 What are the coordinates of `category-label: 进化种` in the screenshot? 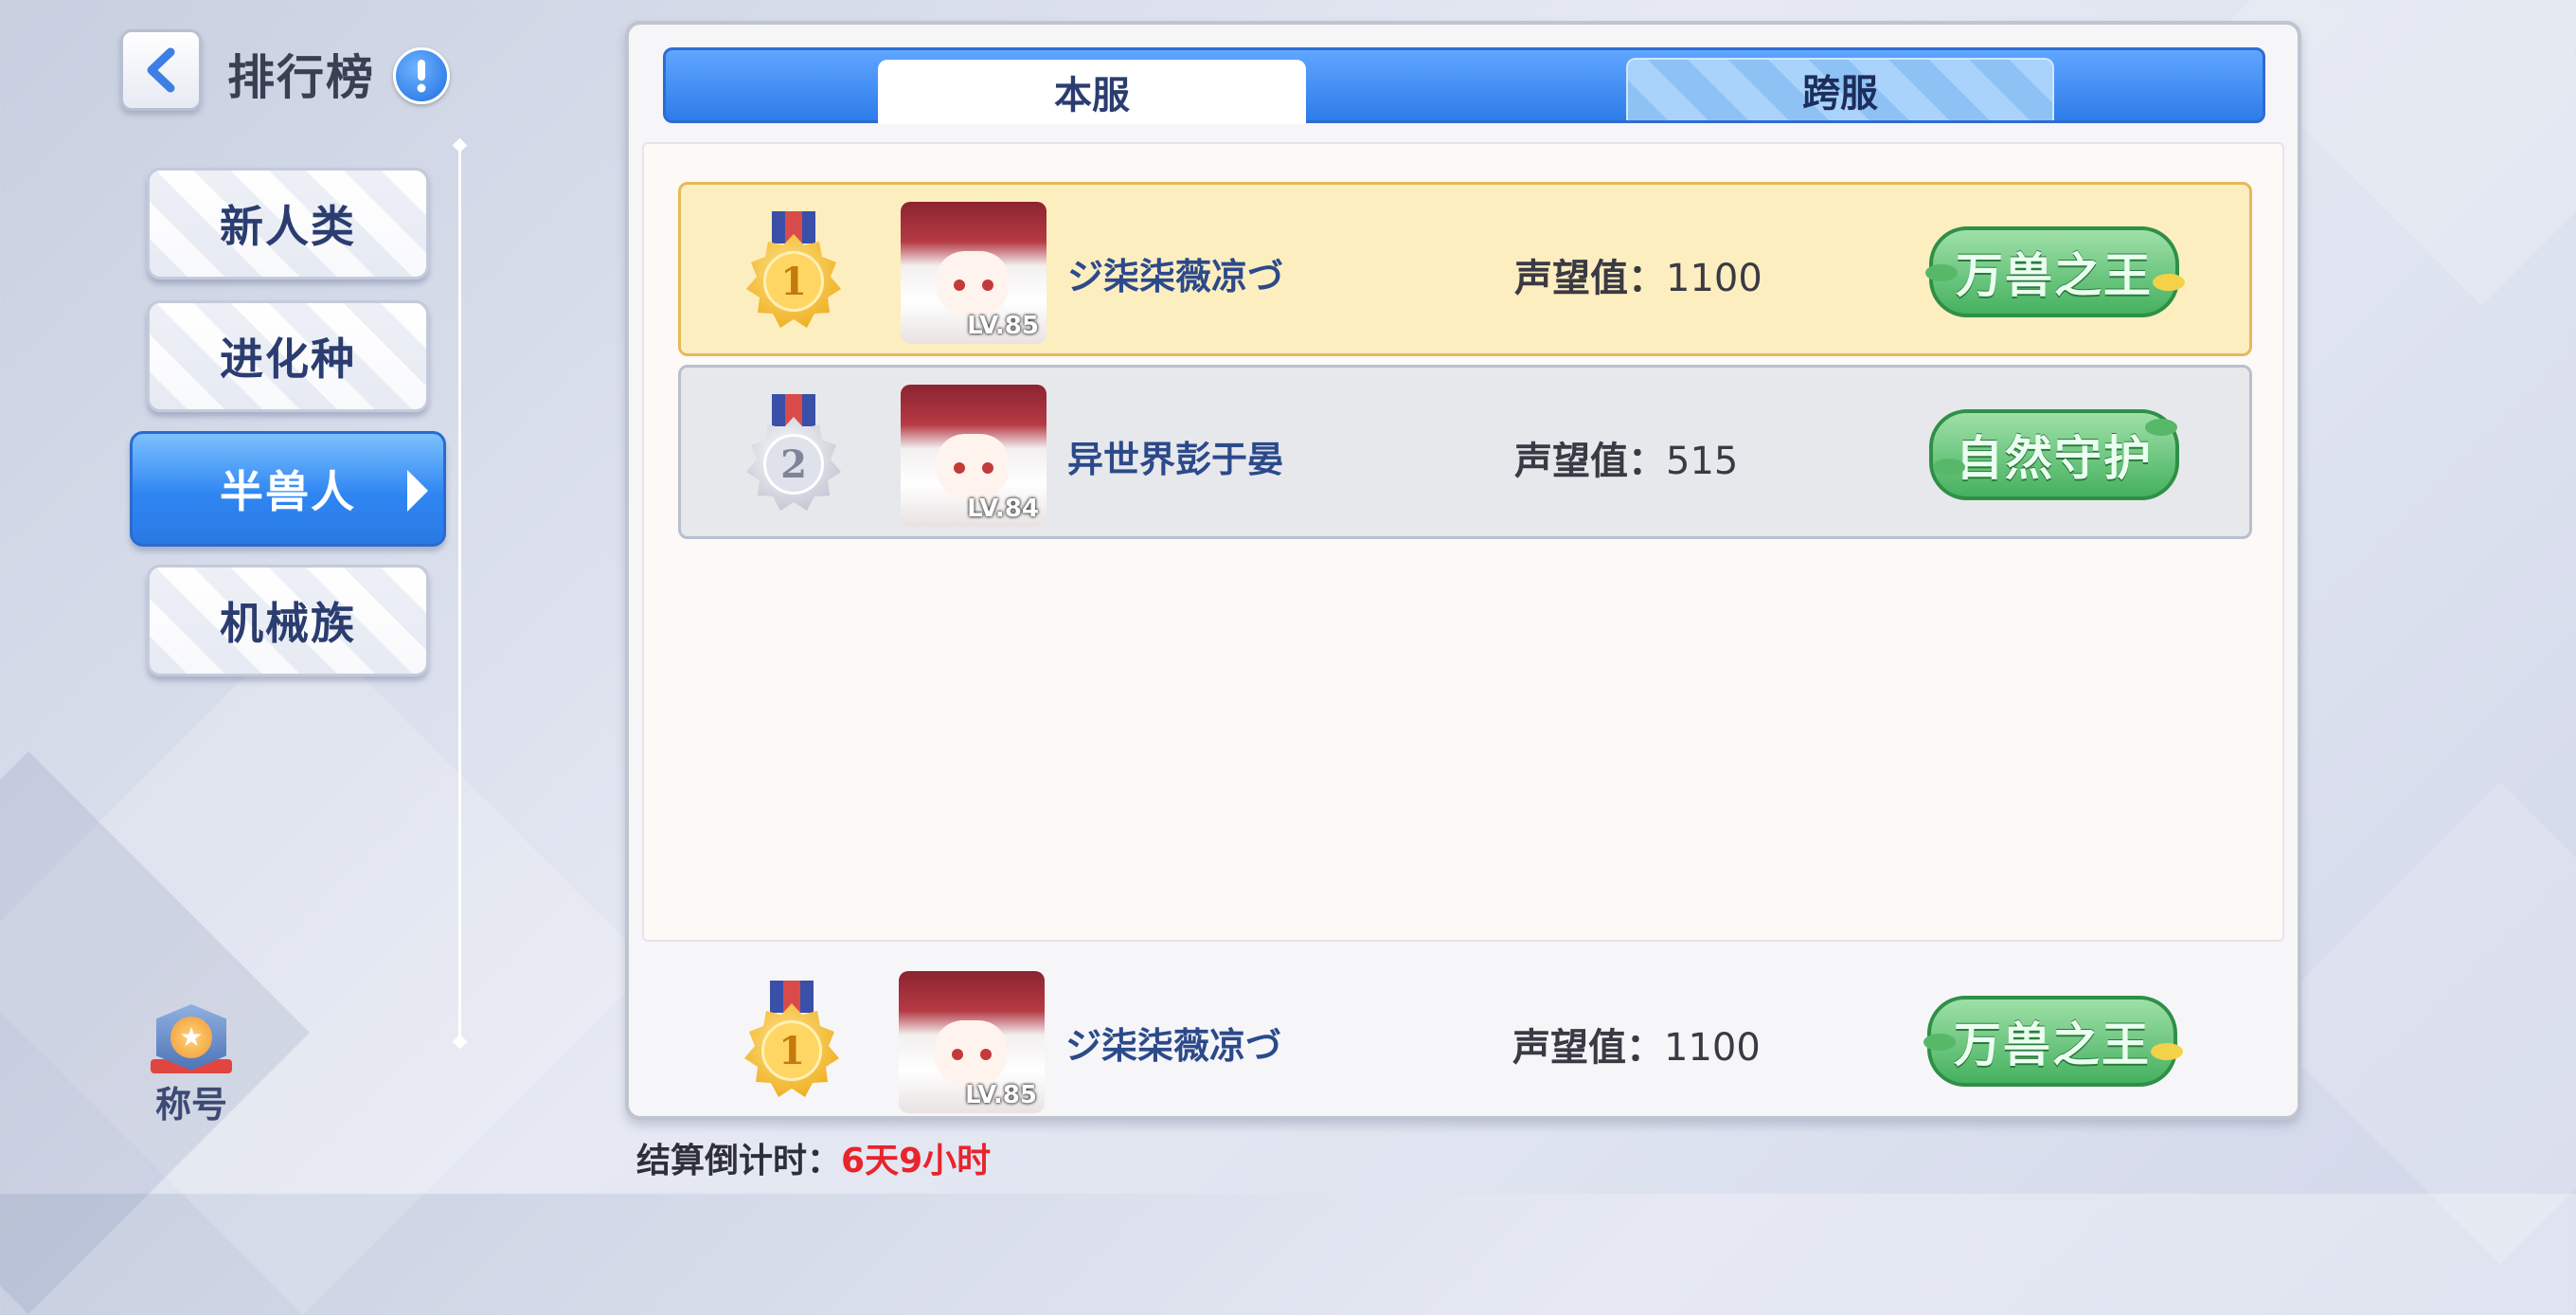 It's located at (288, 359).